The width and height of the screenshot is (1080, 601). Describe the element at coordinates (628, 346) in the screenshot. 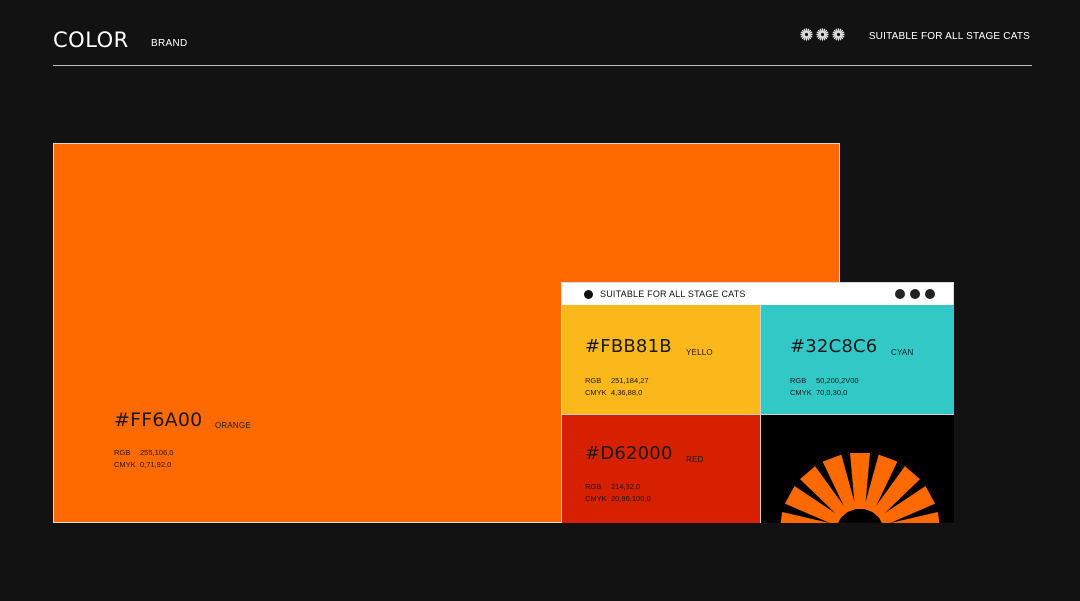

I see `swatch-hex: #FBB81B` at that location.